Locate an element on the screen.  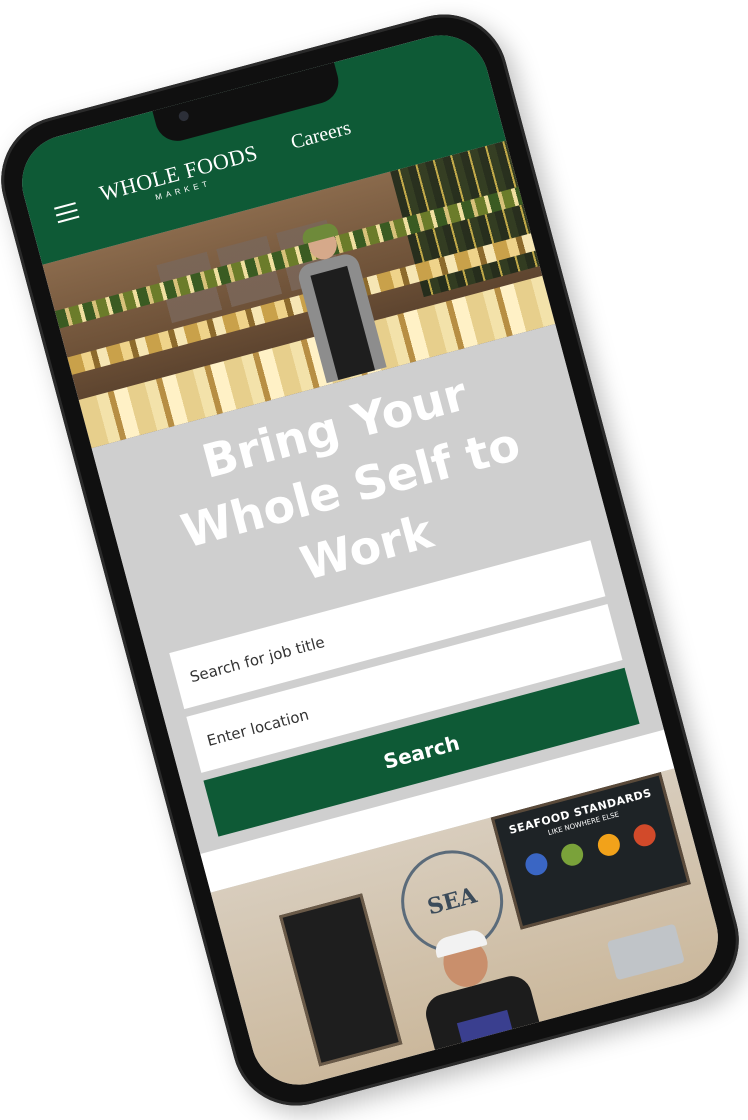
whole-foods-logo: WHOLE FOODS MARKET is located at coordinates (180, 178).